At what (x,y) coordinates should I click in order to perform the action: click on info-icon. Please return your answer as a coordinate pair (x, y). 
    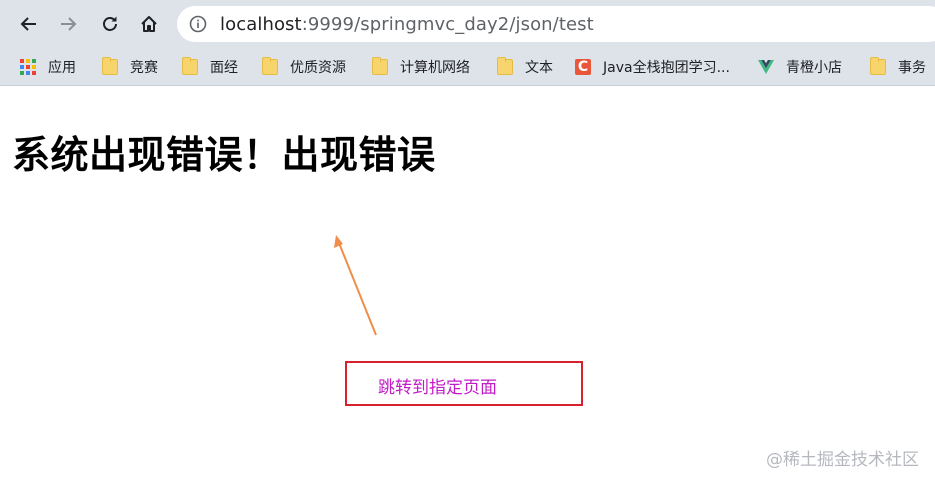
    Looking at the image, I should click on (198, 24).